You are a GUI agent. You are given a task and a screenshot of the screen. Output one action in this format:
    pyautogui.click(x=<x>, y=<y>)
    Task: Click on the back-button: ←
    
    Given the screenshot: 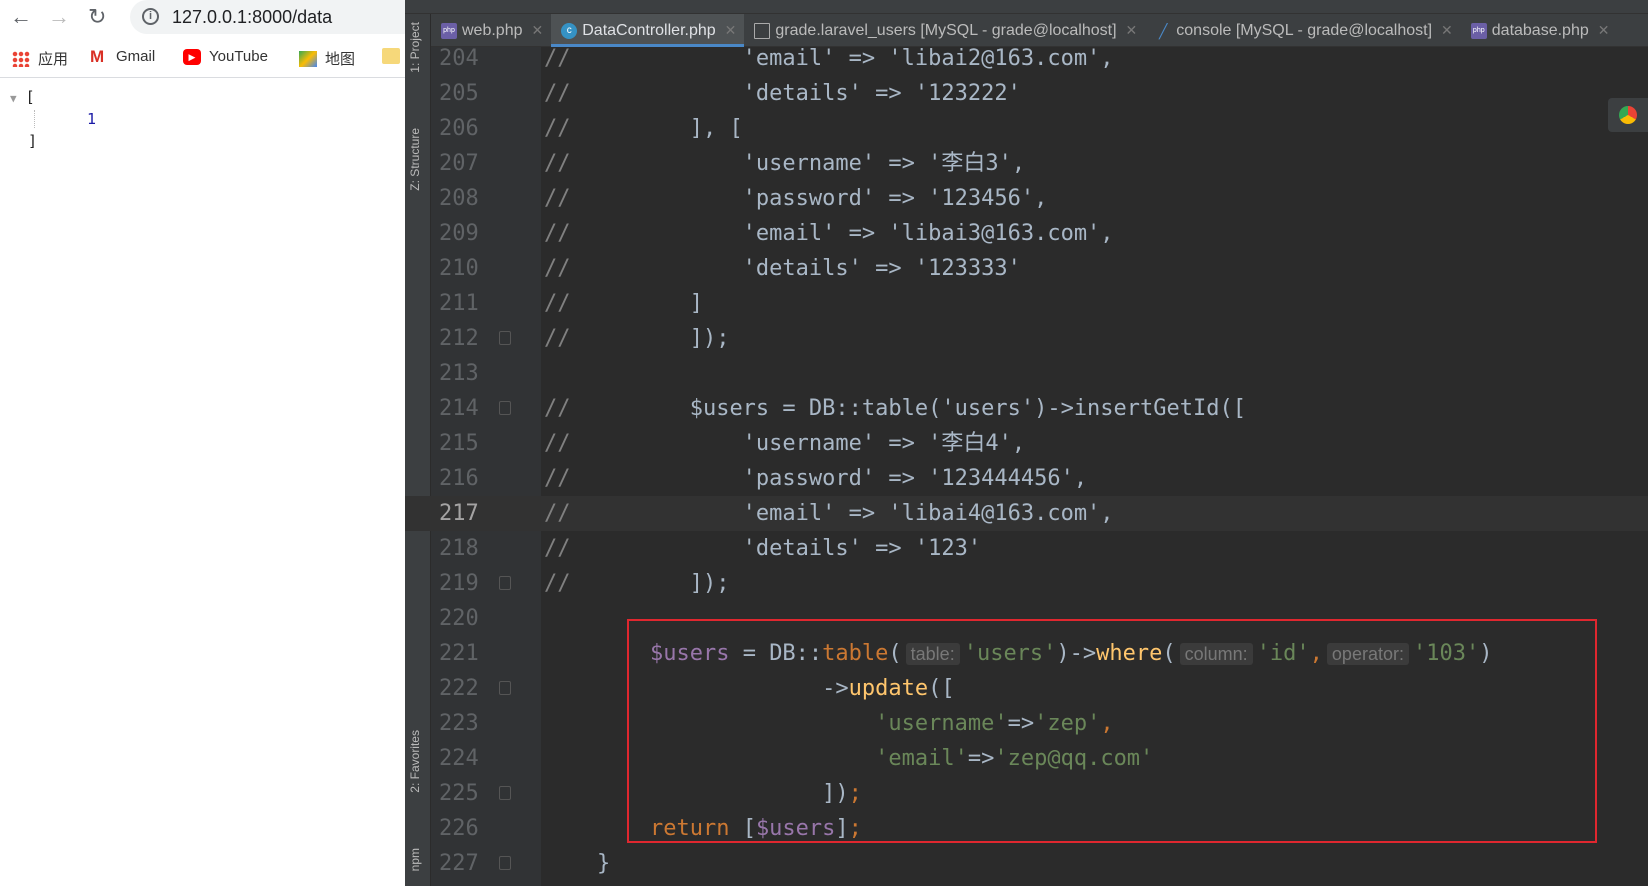 What is the action you would take?
    pyautogui.click(x=21, y=17)
    